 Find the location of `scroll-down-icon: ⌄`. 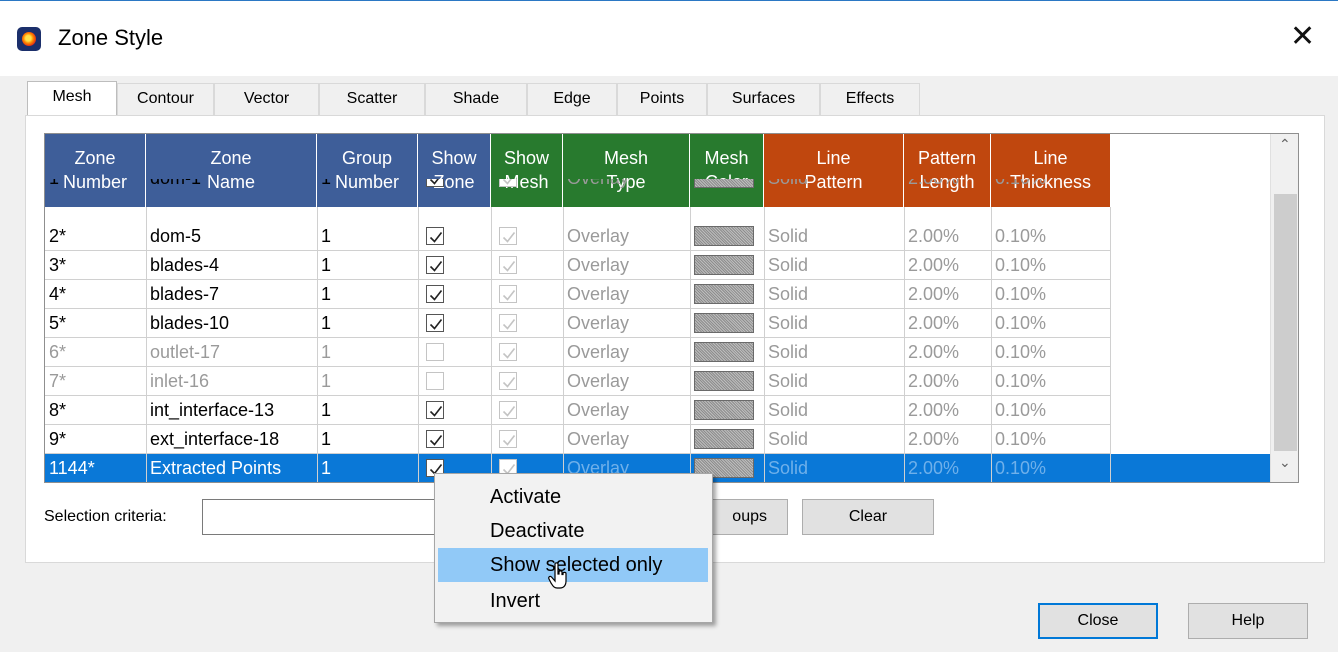

scroll-down-icon: ⌄ is located at coordinates (1285, 462).